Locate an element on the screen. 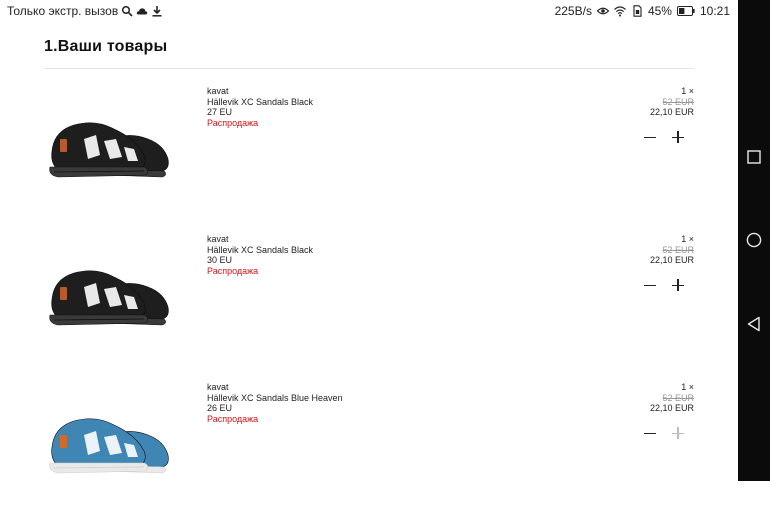 The image size is (770, 513). home-button is located at coordinates (754, 240).